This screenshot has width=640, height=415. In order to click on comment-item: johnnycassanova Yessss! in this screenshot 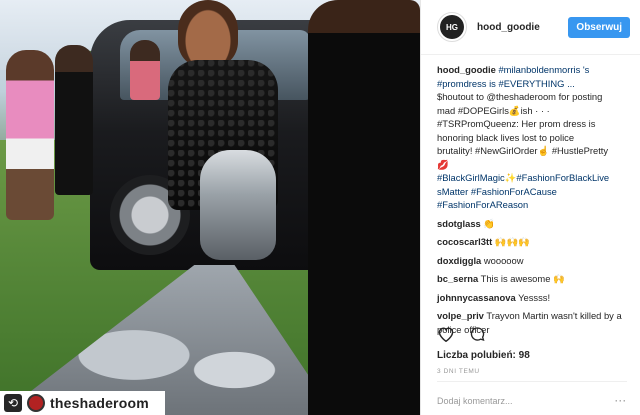, I will do `click(532, 298)`.